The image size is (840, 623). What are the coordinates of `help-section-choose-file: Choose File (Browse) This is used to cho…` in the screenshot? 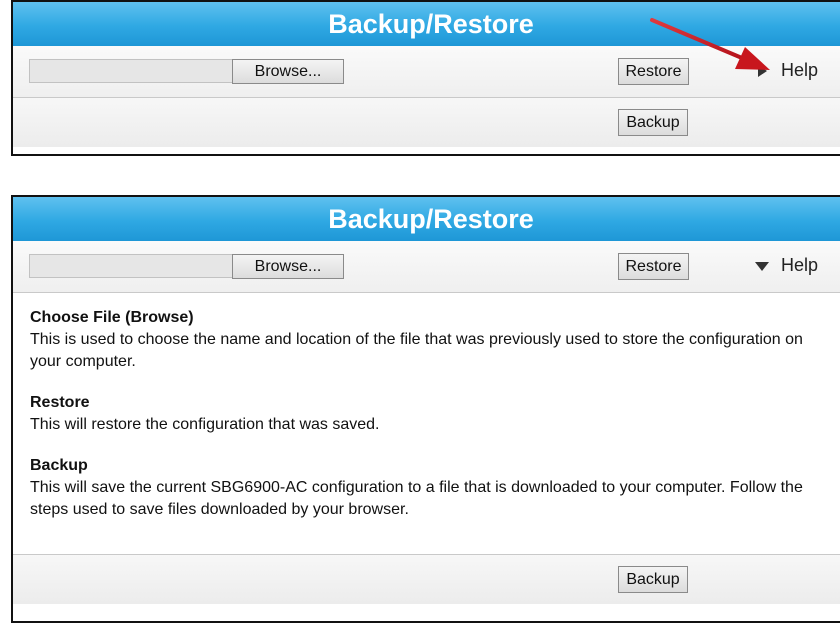 It's located at (431, 340).